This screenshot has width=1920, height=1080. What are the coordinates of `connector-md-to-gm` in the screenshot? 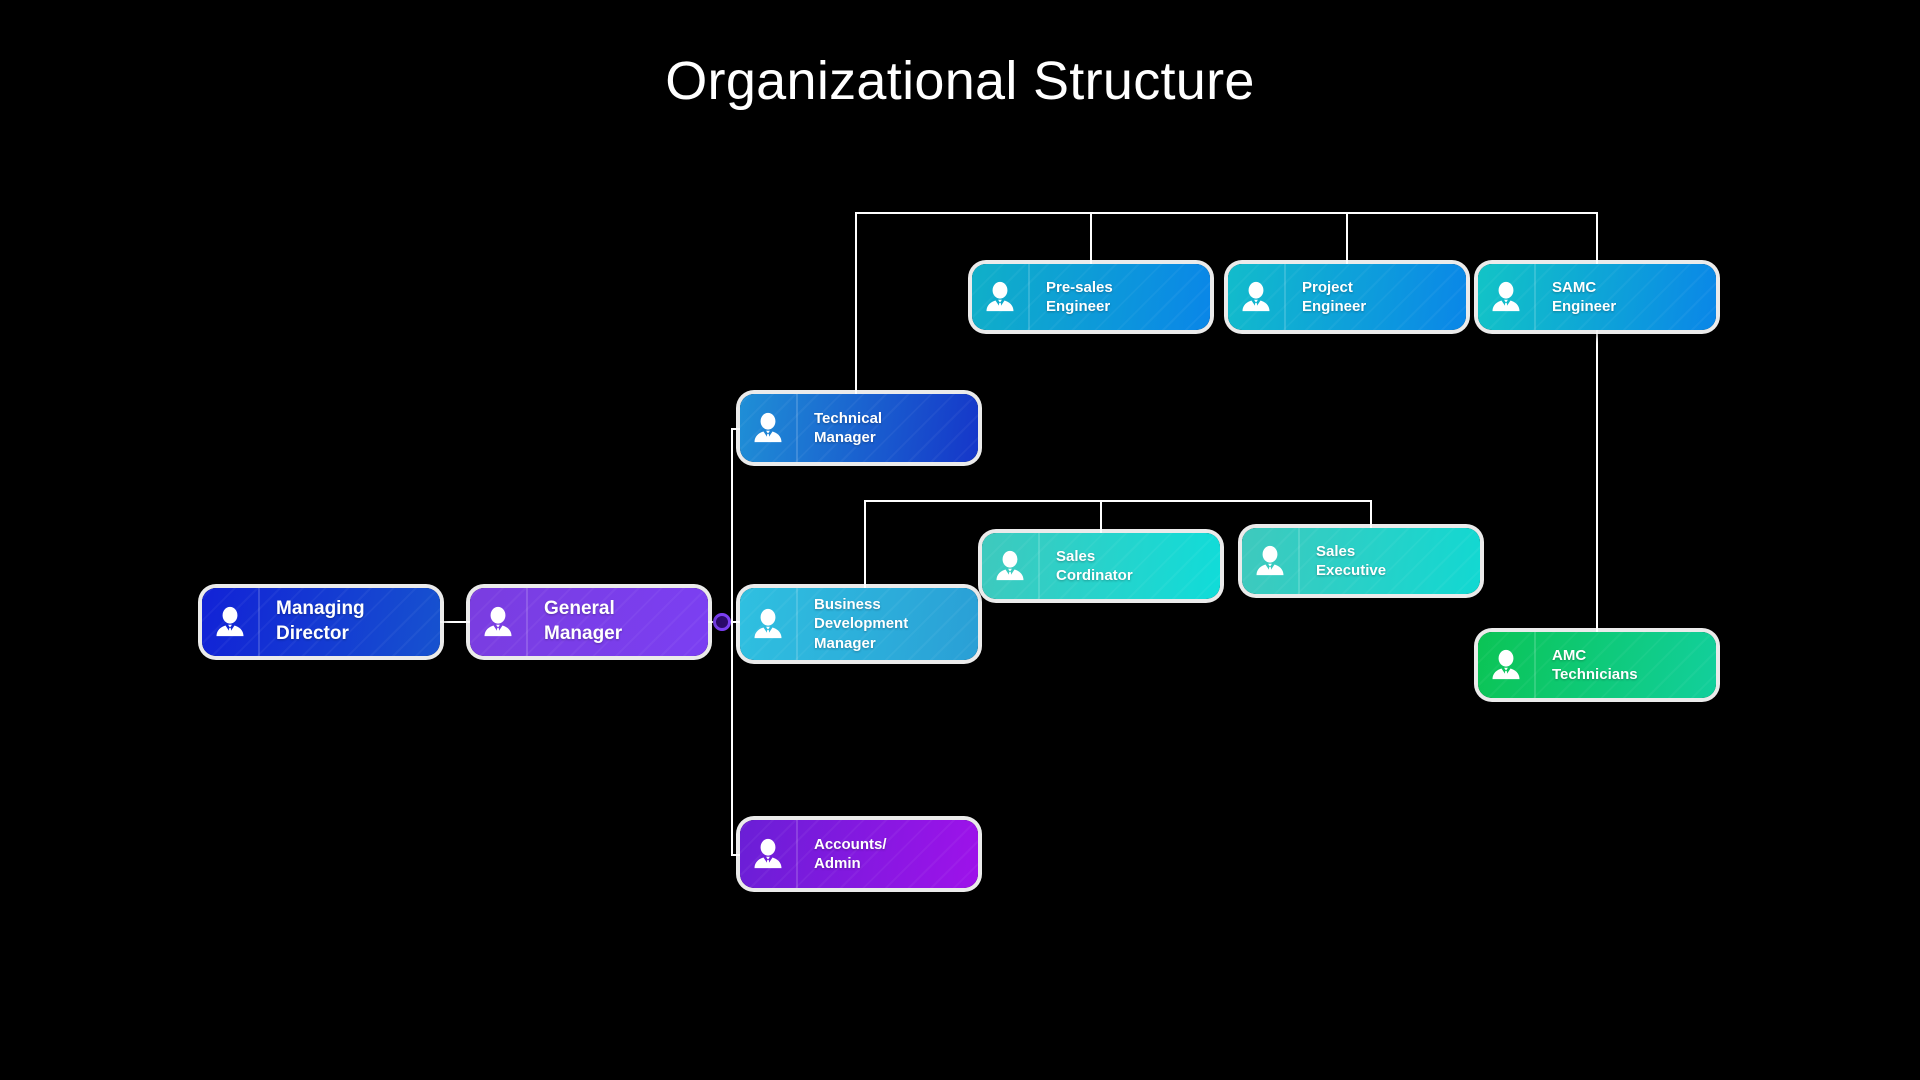 It's located at (455, 622).